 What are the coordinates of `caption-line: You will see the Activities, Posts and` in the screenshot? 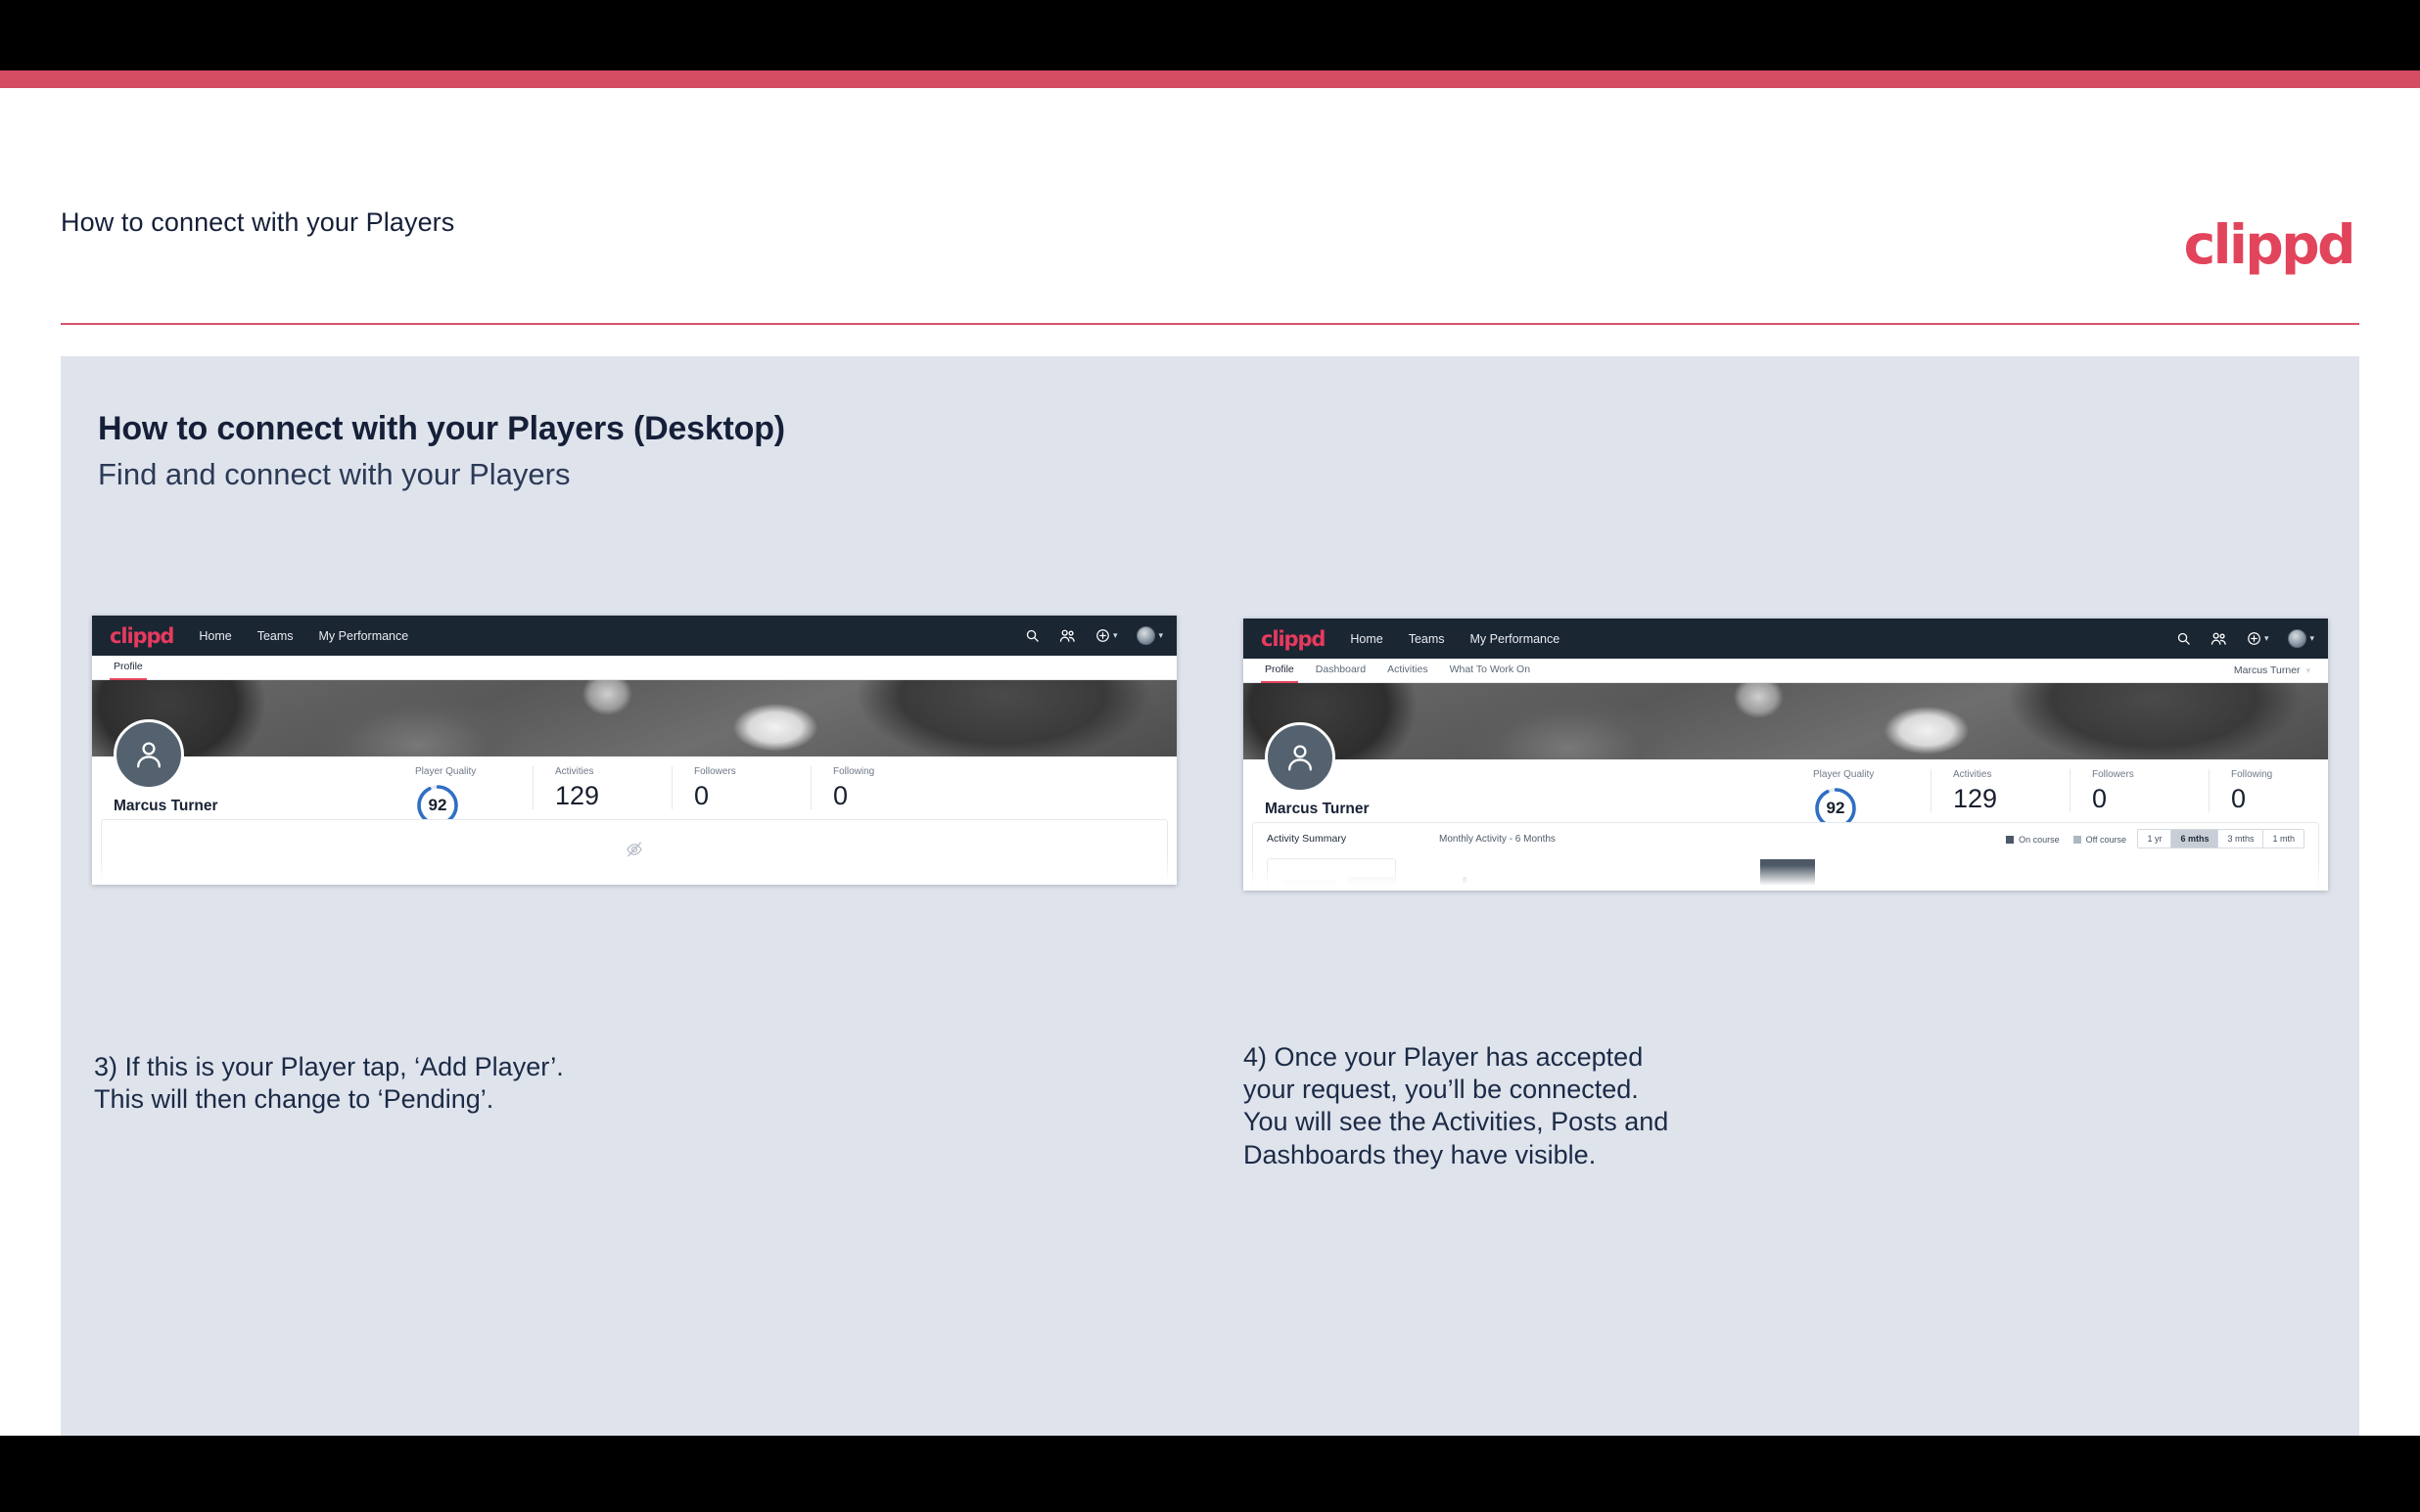 It's located at (1456, 1122).